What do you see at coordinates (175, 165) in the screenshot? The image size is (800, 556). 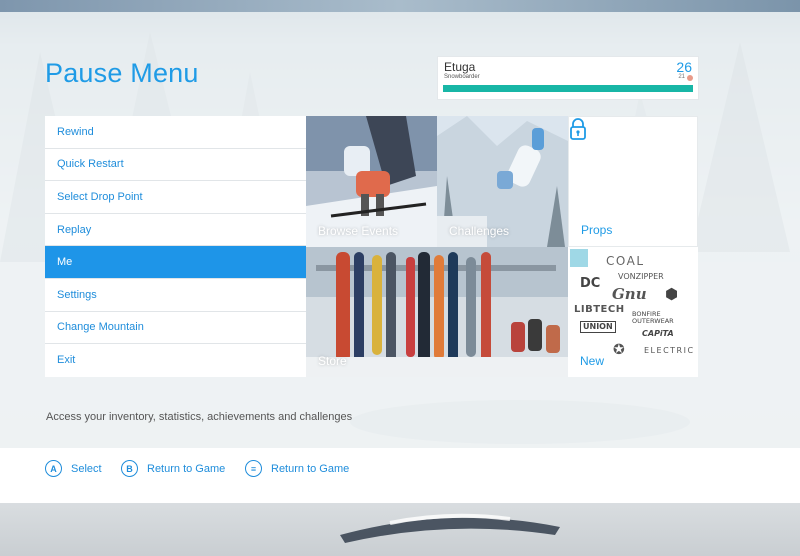 I see `menu-item-quick-restart: Quick Restart` at bounding box center [175, 165].